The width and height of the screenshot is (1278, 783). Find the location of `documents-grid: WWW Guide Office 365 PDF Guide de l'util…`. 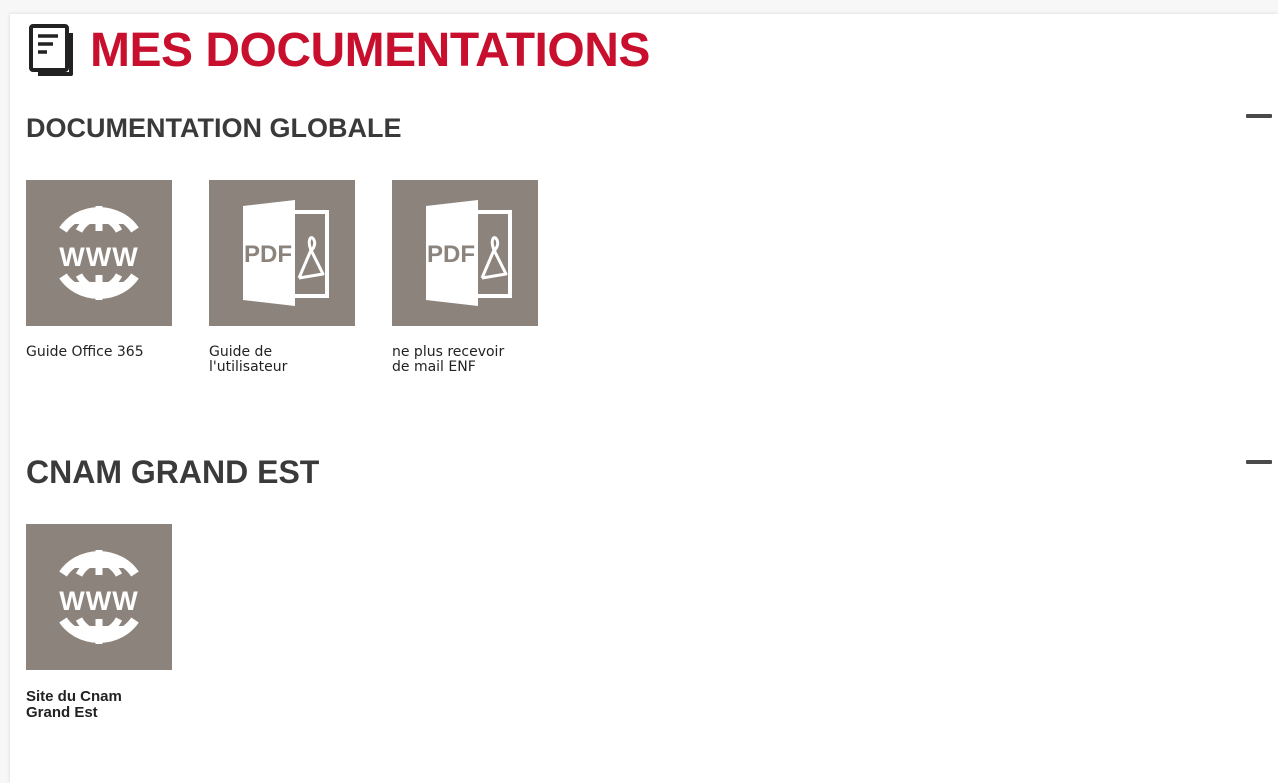

documents-grid: WWW Guide Office 365 PDF Guide de l'util… is located at coordinates (300, 277).